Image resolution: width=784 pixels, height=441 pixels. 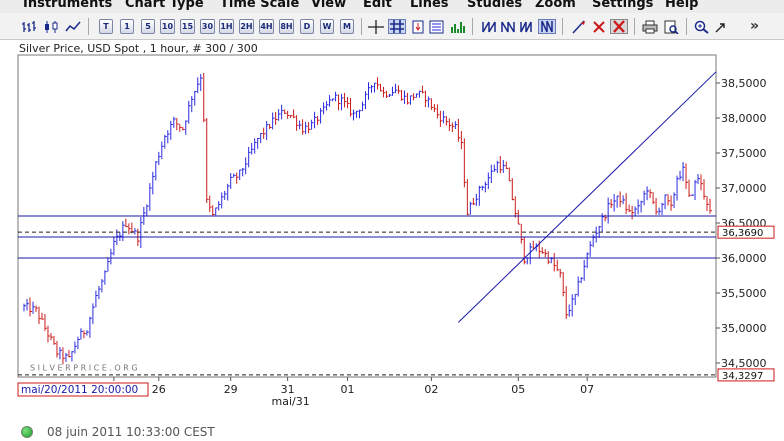 What do you see at coordinates (348, 389) in the screenshot?
I see `x-axis-label: 01` at bounding box center [348, 389].